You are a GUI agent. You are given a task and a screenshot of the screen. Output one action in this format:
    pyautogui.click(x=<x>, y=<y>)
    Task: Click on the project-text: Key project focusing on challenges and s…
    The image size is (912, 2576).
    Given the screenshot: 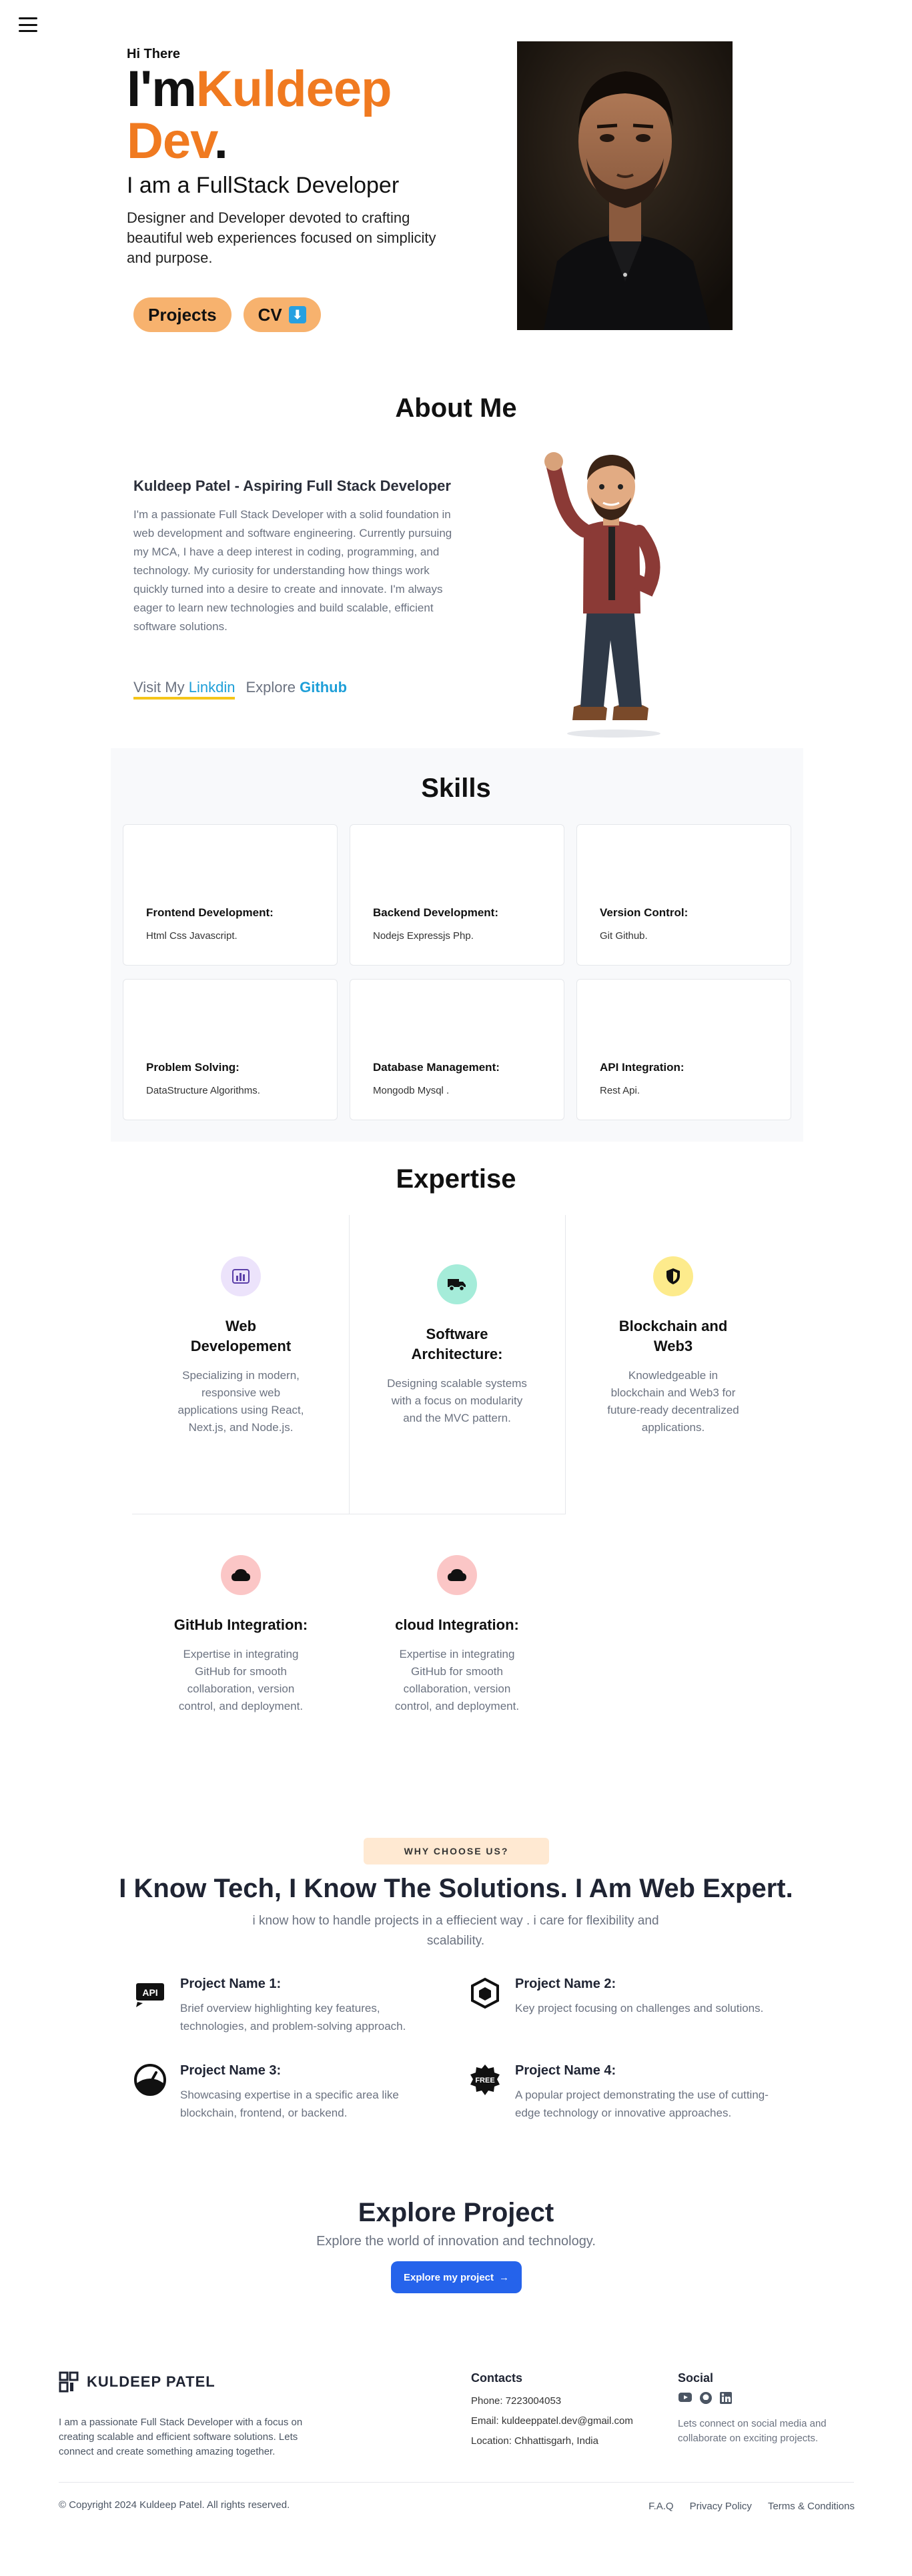 What is the action you would take?
    pyautogui.click(x=639, y=2008)
    